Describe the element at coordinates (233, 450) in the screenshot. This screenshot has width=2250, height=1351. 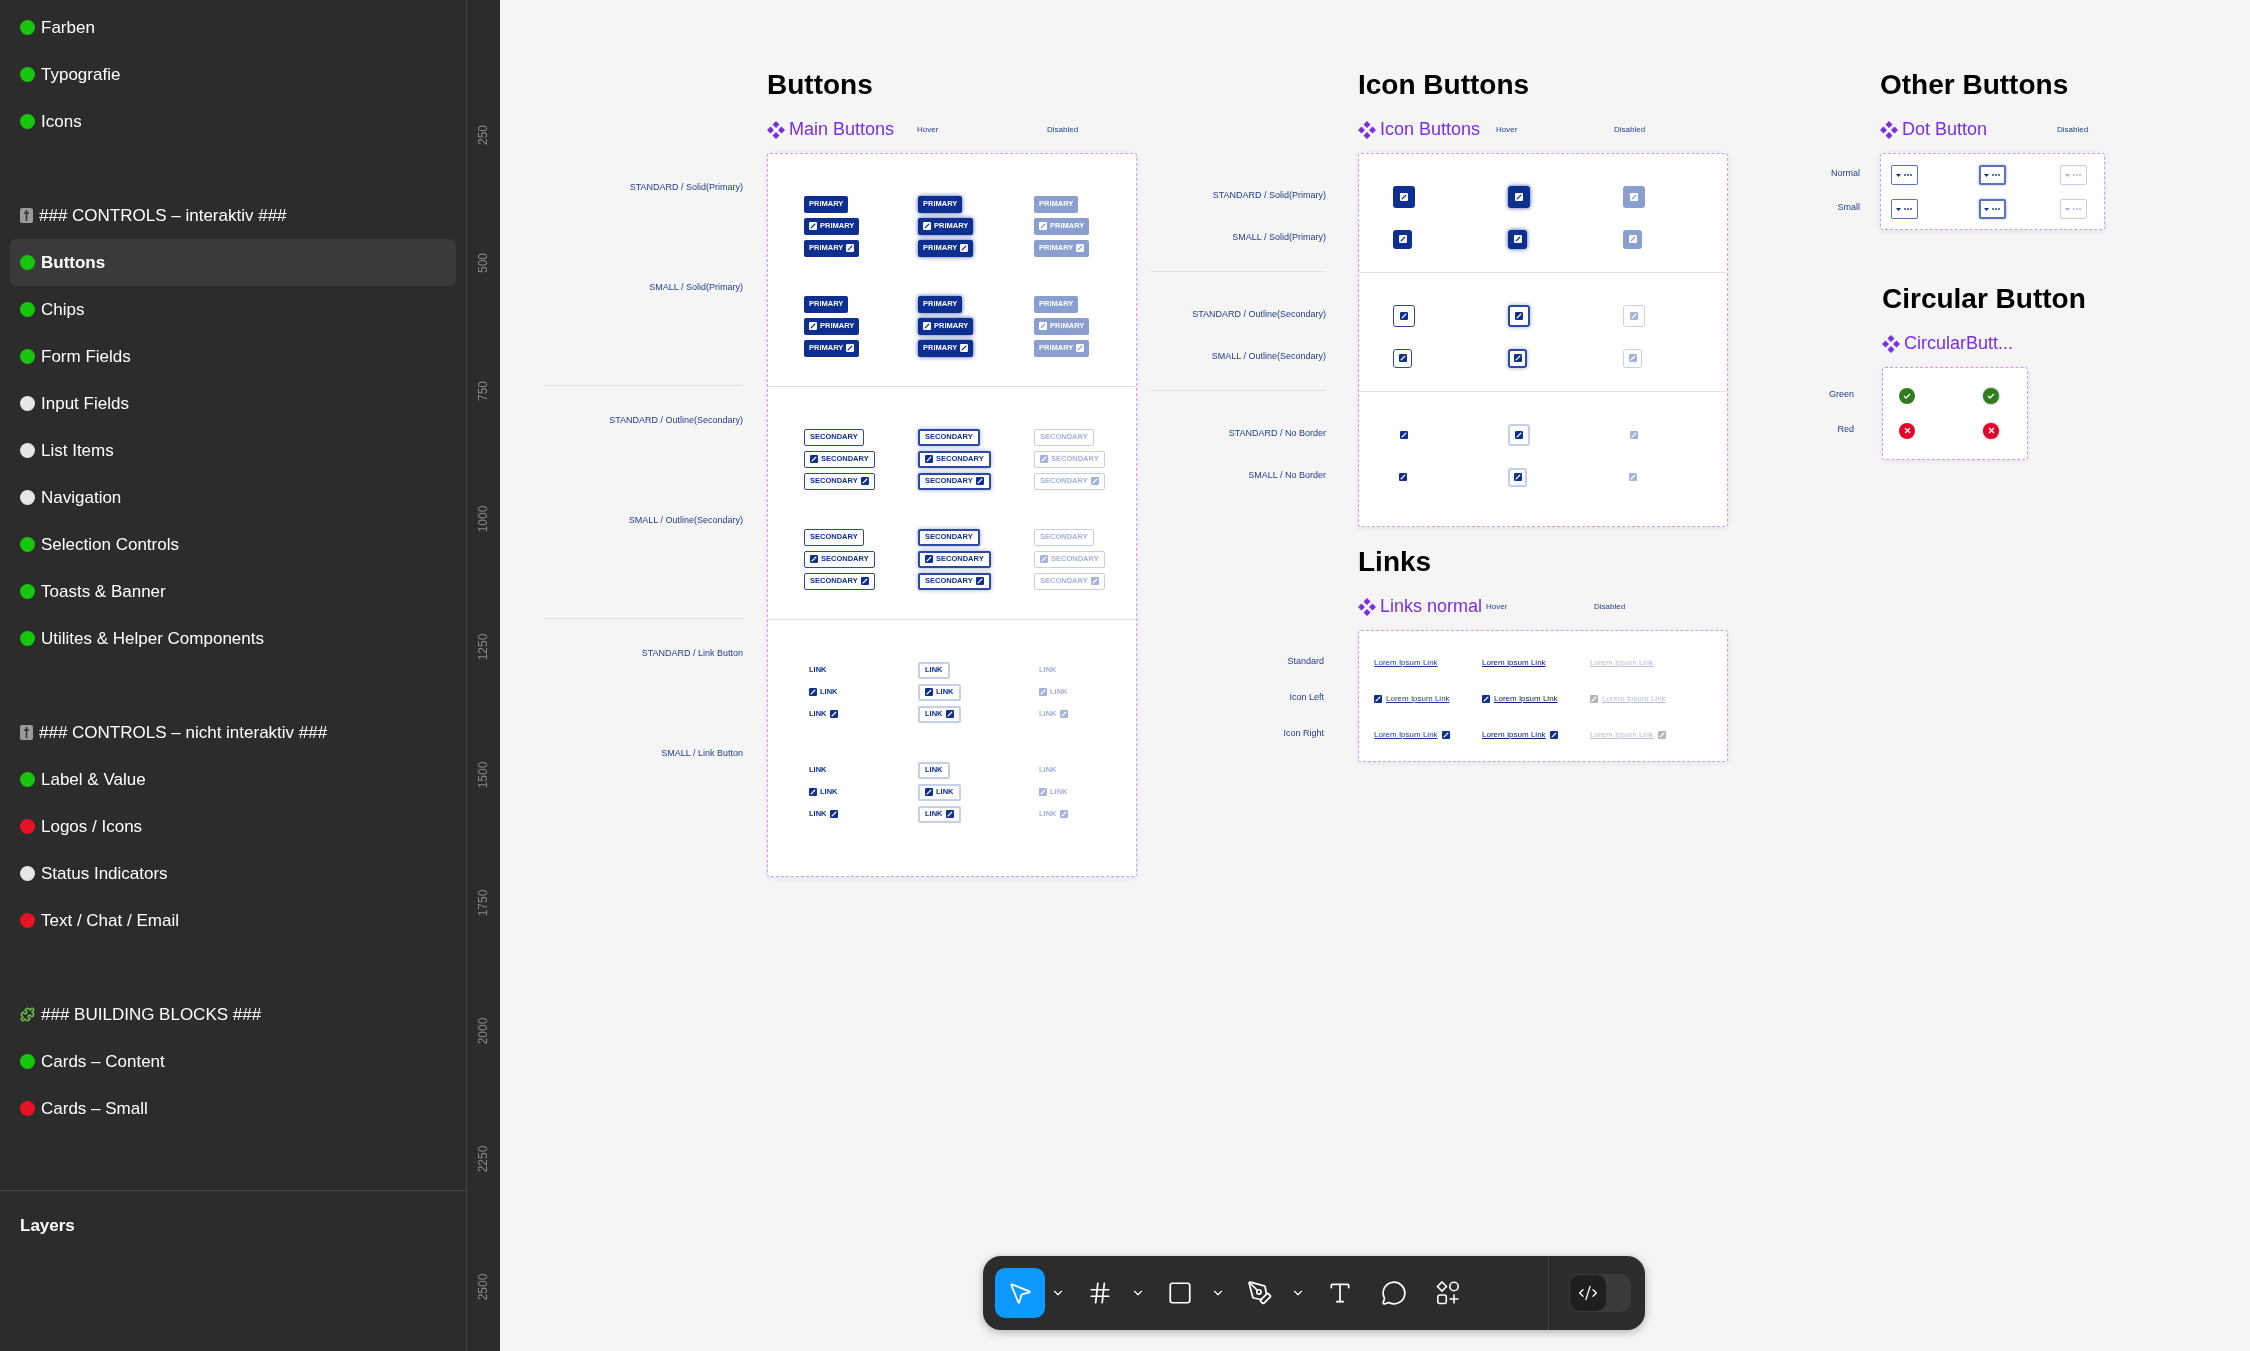
I see `sidebar-item: List Items` at that location.